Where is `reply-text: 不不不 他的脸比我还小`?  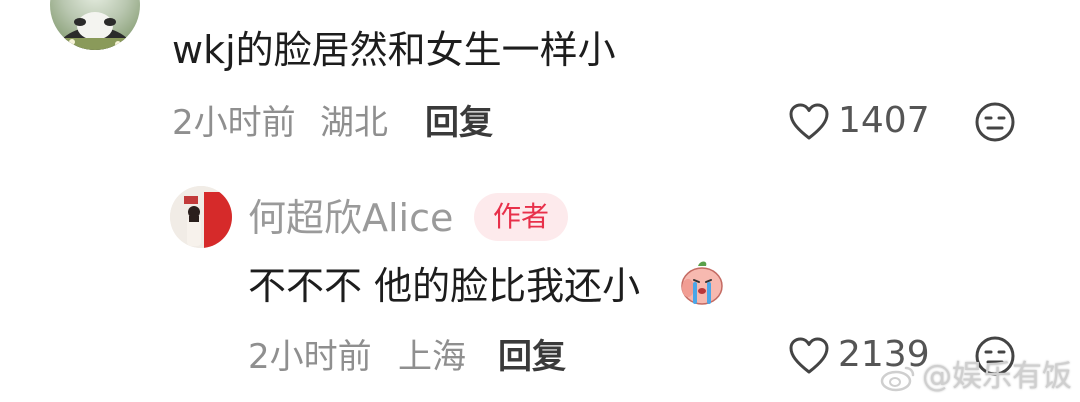 reply-text: 不不不 他的脸比我还小 is located at coordinates (444, 286).